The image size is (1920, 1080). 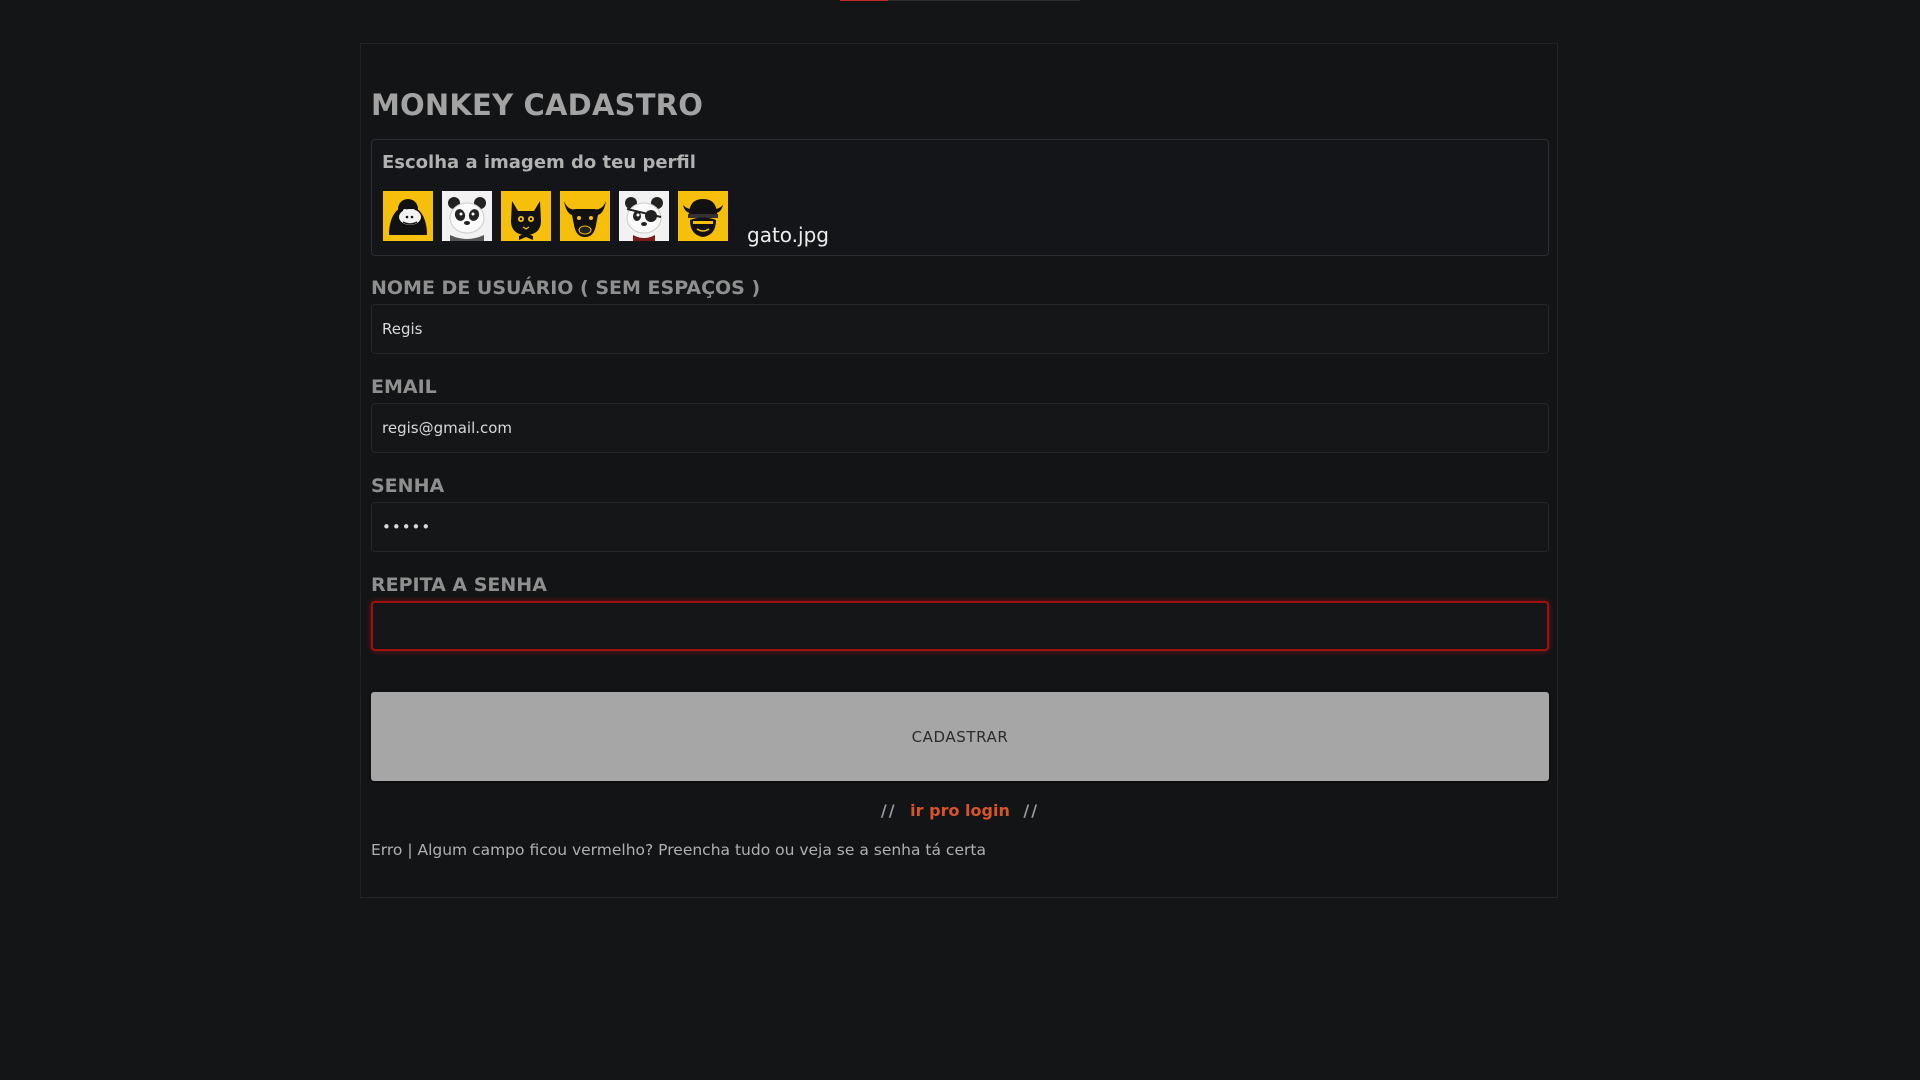 I want to click on email-label: EMAIL, so click(x=404, y=387).